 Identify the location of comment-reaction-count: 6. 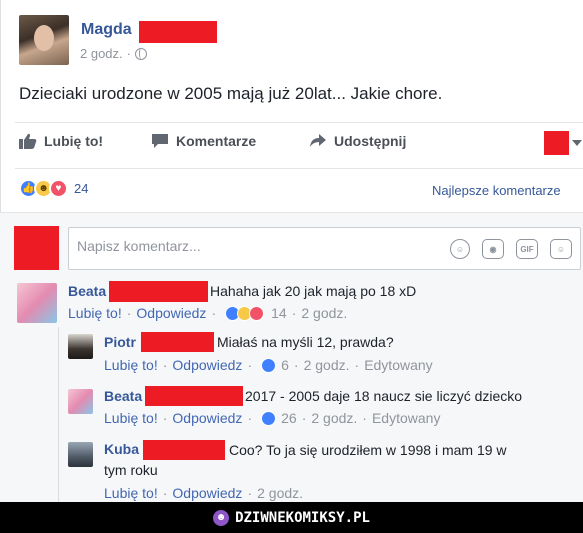
(285, 365).